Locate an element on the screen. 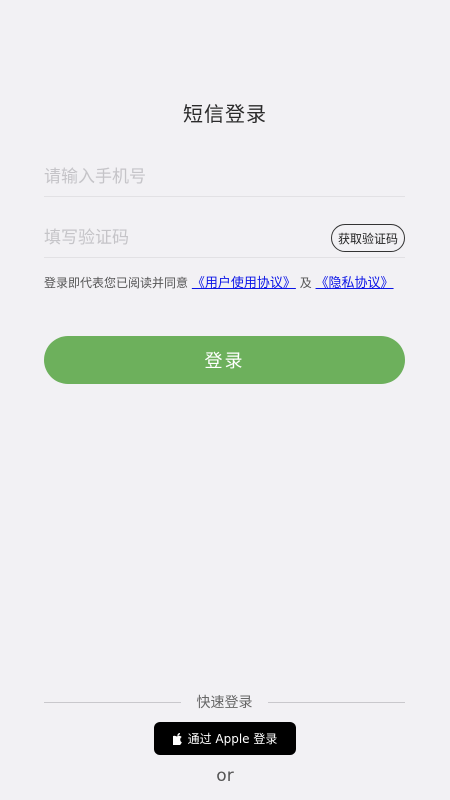  page-title: 短信登录 is located at coordinates (225, 114).